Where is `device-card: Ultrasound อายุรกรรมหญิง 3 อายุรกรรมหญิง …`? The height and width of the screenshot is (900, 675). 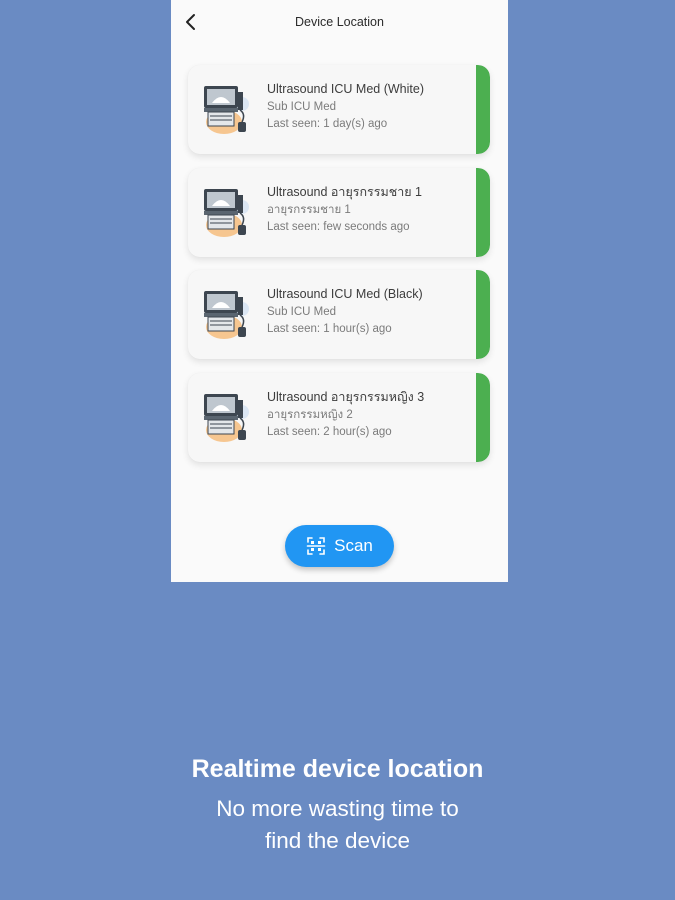
device-card: Ultrasound อายุรกรรมหญิง 3 อายุรกรรมหญิง … is located at coordinates (339, 417).